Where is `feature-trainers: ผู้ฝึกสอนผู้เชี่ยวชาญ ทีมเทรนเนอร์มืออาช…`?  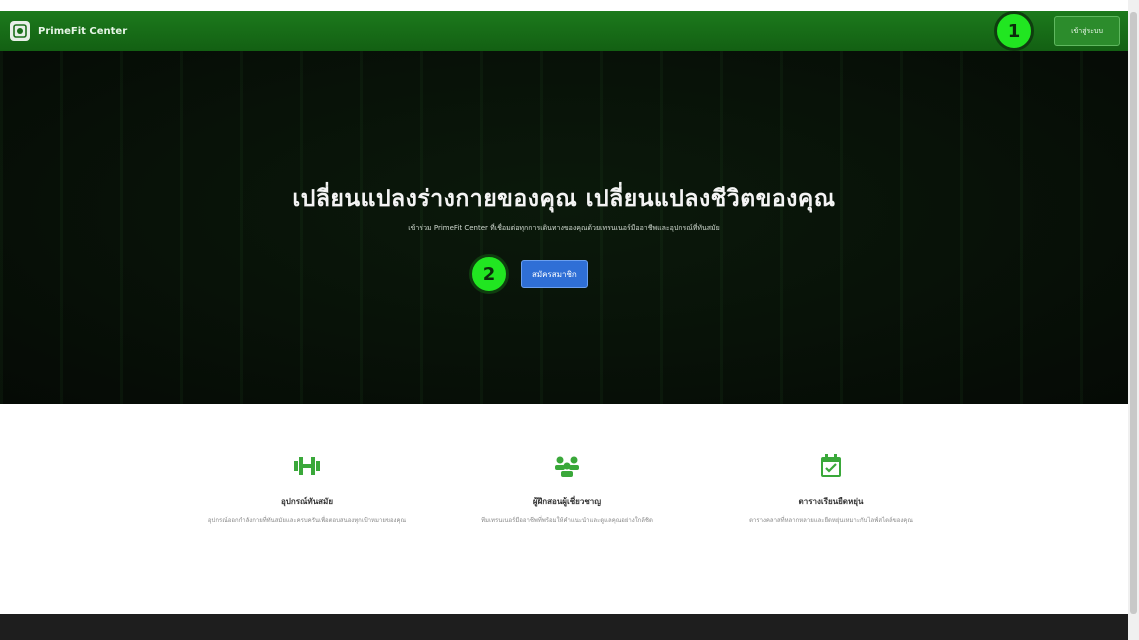 feature-trainers: ผู้ฝึกสอนผู้เชี่ยวชาญ ทีมเทรนเนอร์มืออาช… is located at coordinates (567, 487).